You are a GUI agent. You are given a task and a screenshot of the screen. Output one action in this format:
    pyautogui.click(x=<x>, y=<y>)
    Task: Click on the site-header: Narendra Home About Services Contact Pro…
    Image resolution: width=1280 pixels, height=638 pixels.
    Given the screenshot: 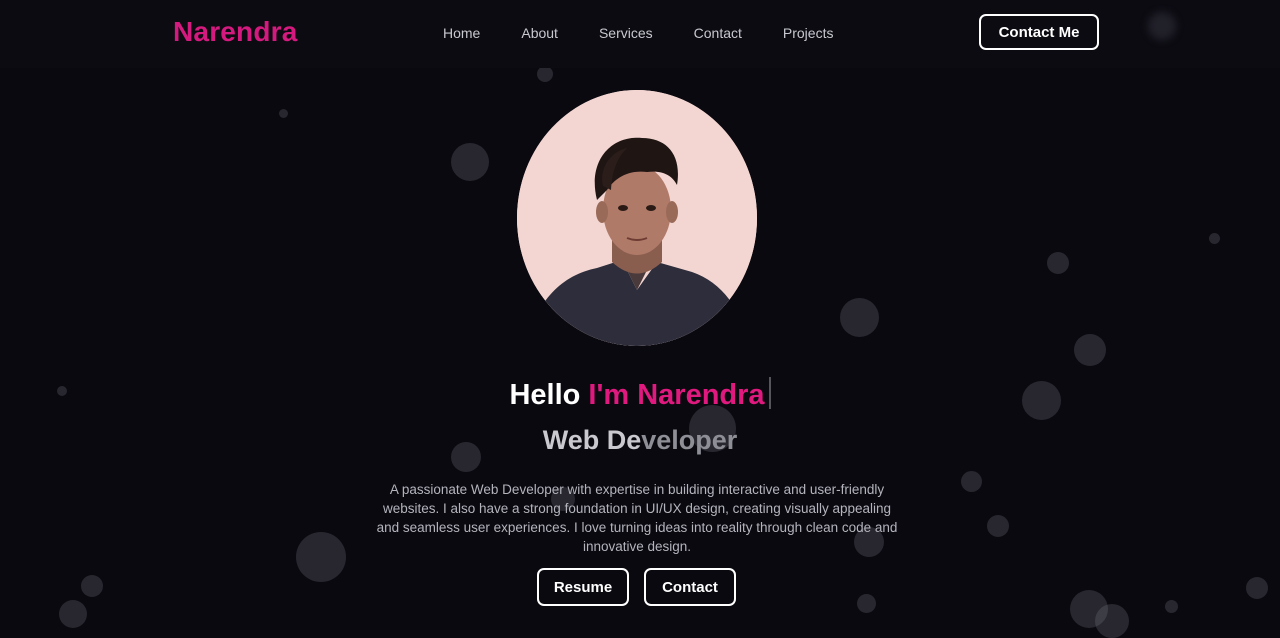 What is the action you would take?
    pyautogui.click(x=640, y=34)
    